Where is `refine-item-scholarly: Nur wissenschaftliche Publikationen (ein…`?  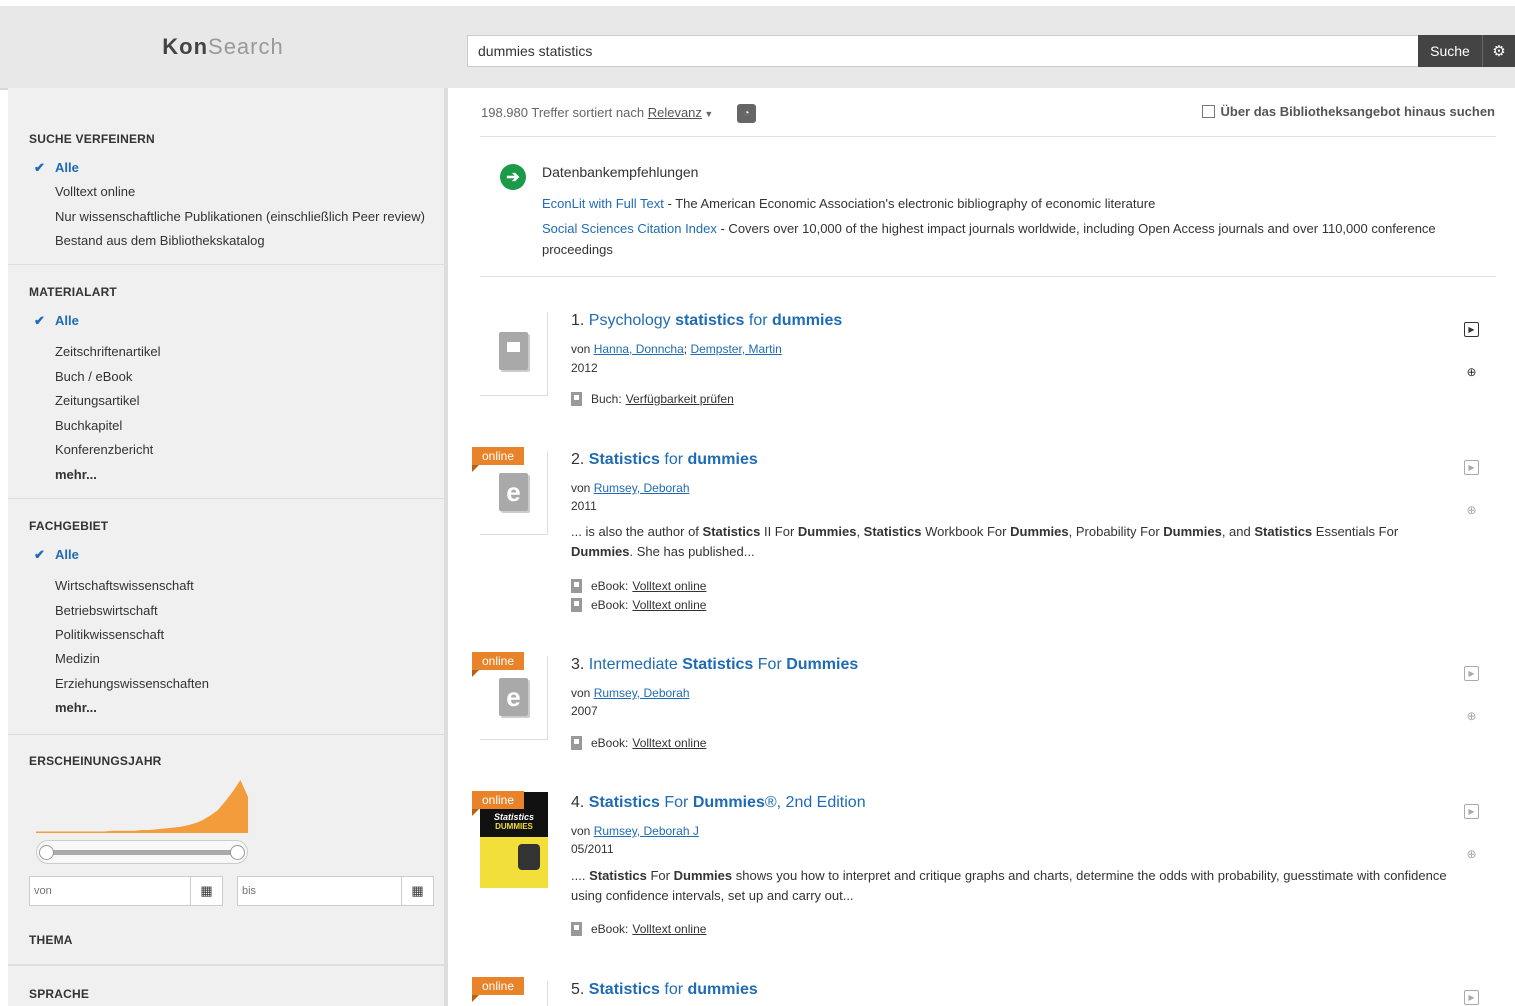
refine-item-scholarly: Nur wissenschaftliche Publikationen (ein… is located at coordinates (240, 216).